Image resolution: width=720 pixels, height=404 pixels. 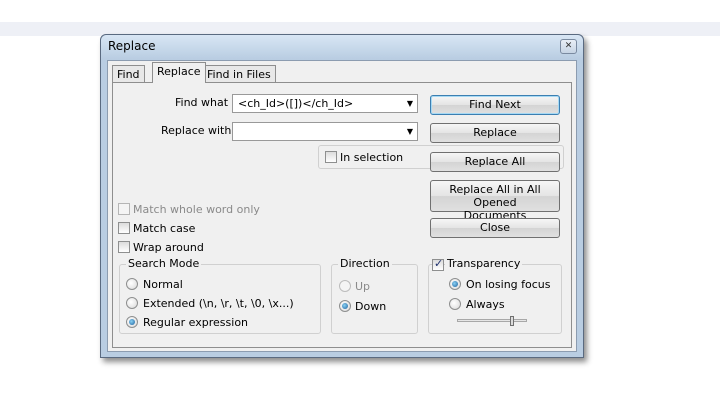 What do you see at coordinates (164, 228) in the screenshot?
I see `match-case-label: Match case` at bounding box center [164, 228].